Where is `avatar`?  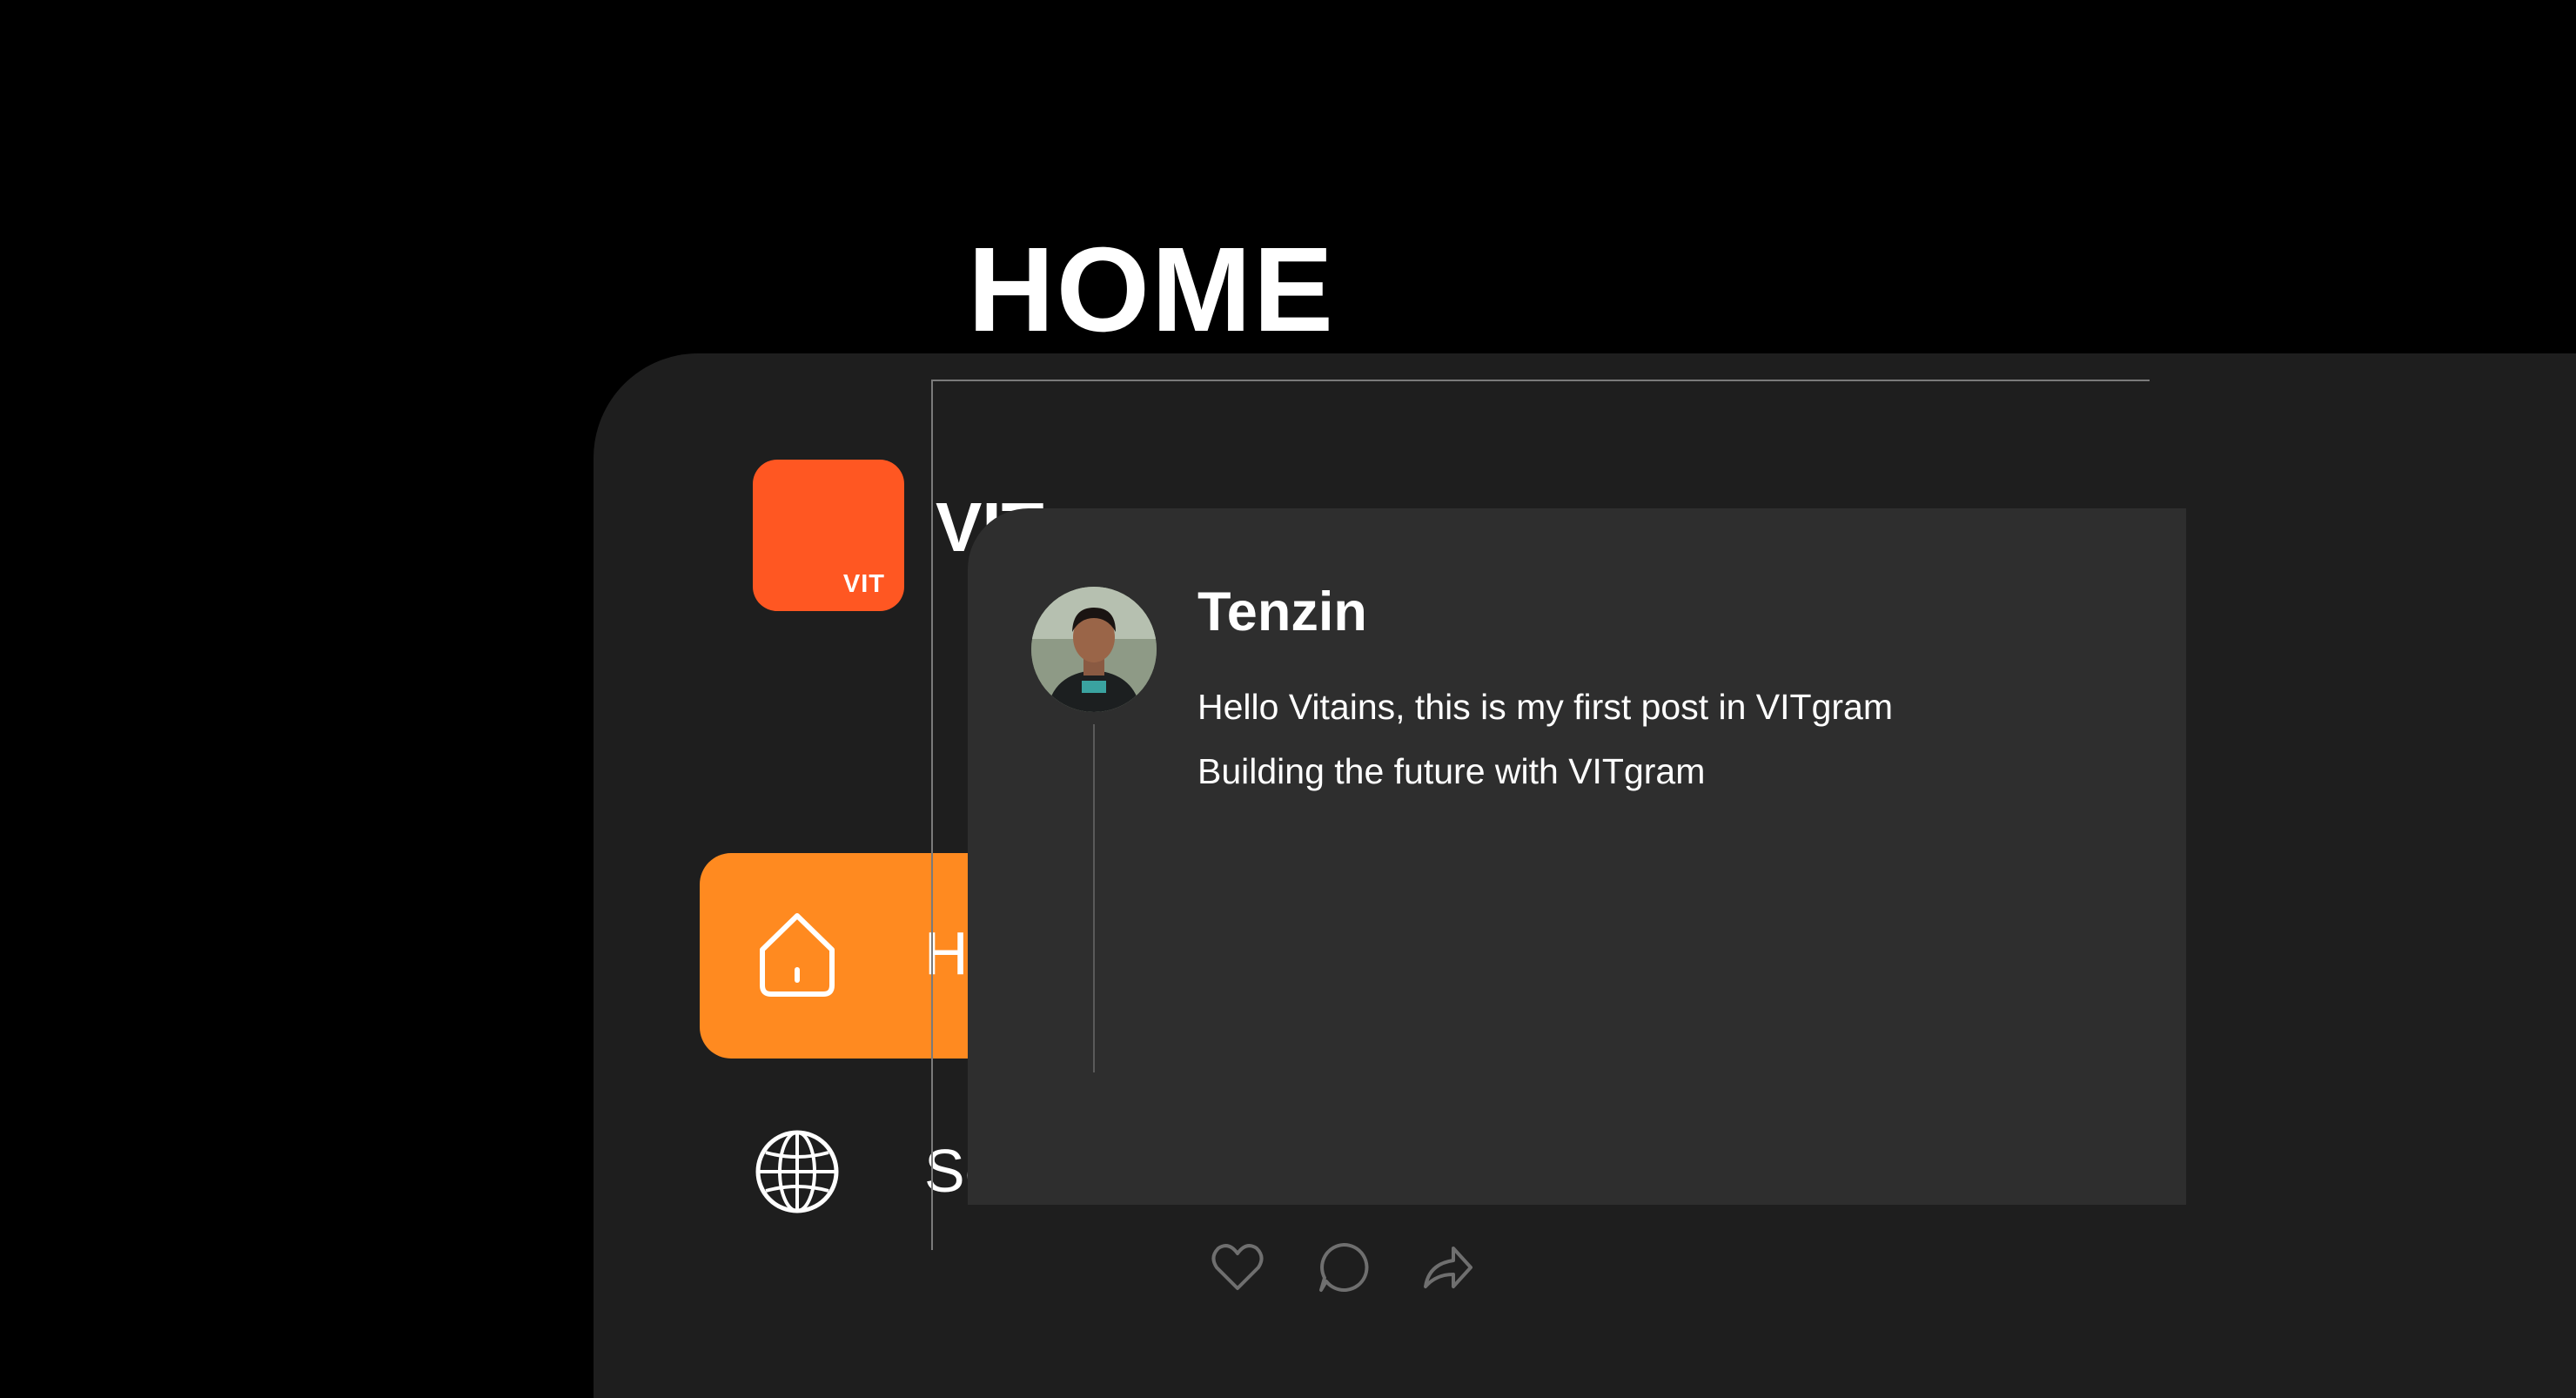
avatar is located at coordinates (1094, 649).